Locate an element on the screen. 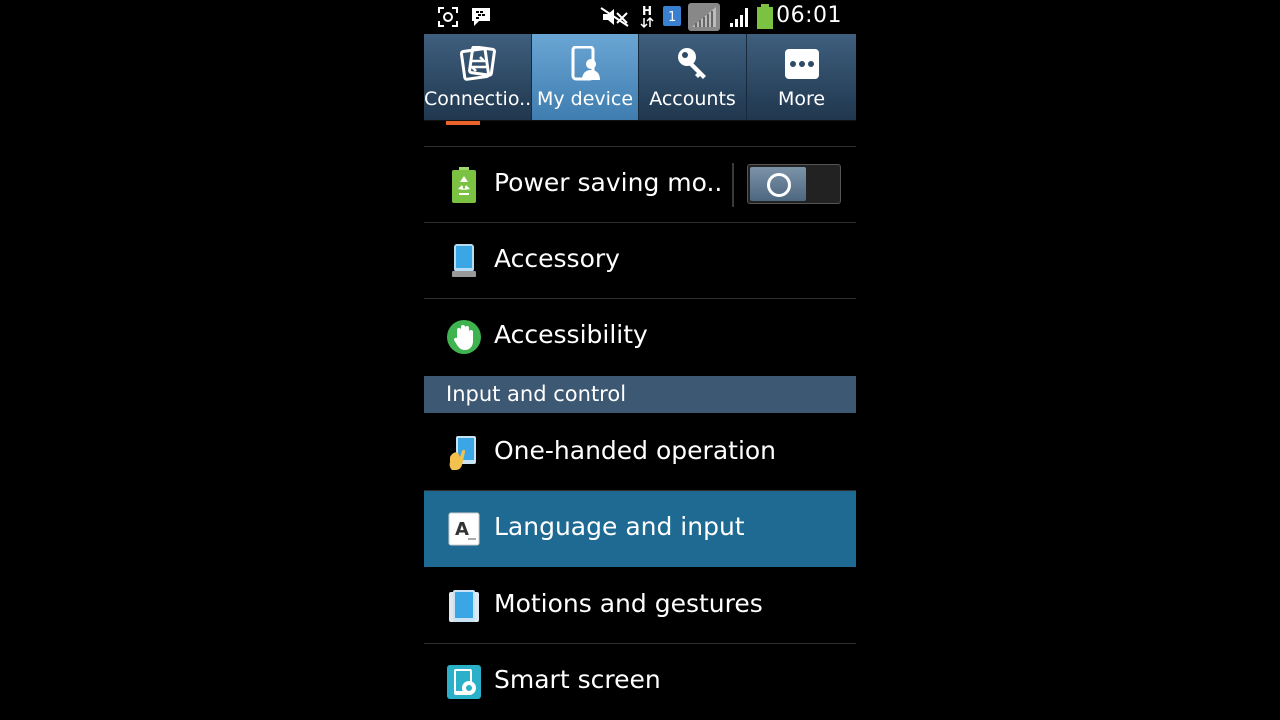 The width and height of the screenshot is (1280, 720). svg-text: H is located at coordinates (647, 11).